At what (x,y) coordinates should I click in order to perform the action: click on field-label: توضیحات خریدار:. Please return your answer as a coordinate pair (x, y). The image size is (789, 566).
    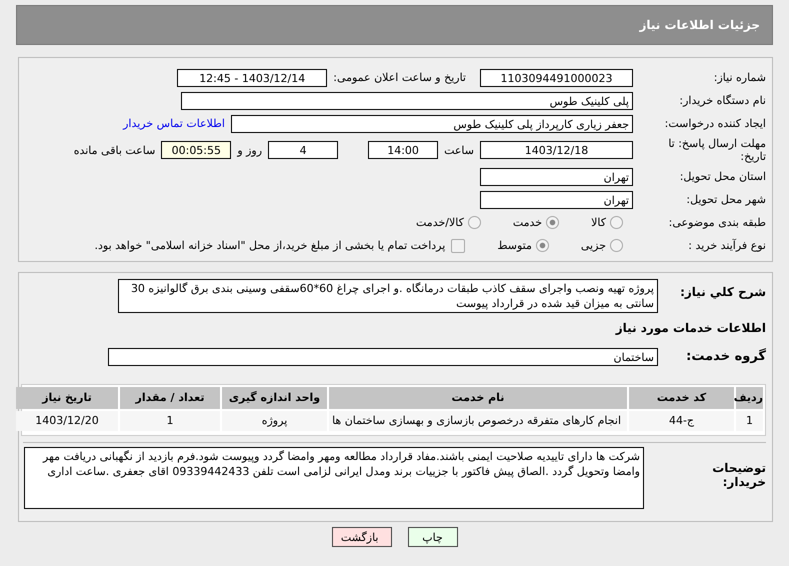
    Looking at the image, I should click on (738, 474).